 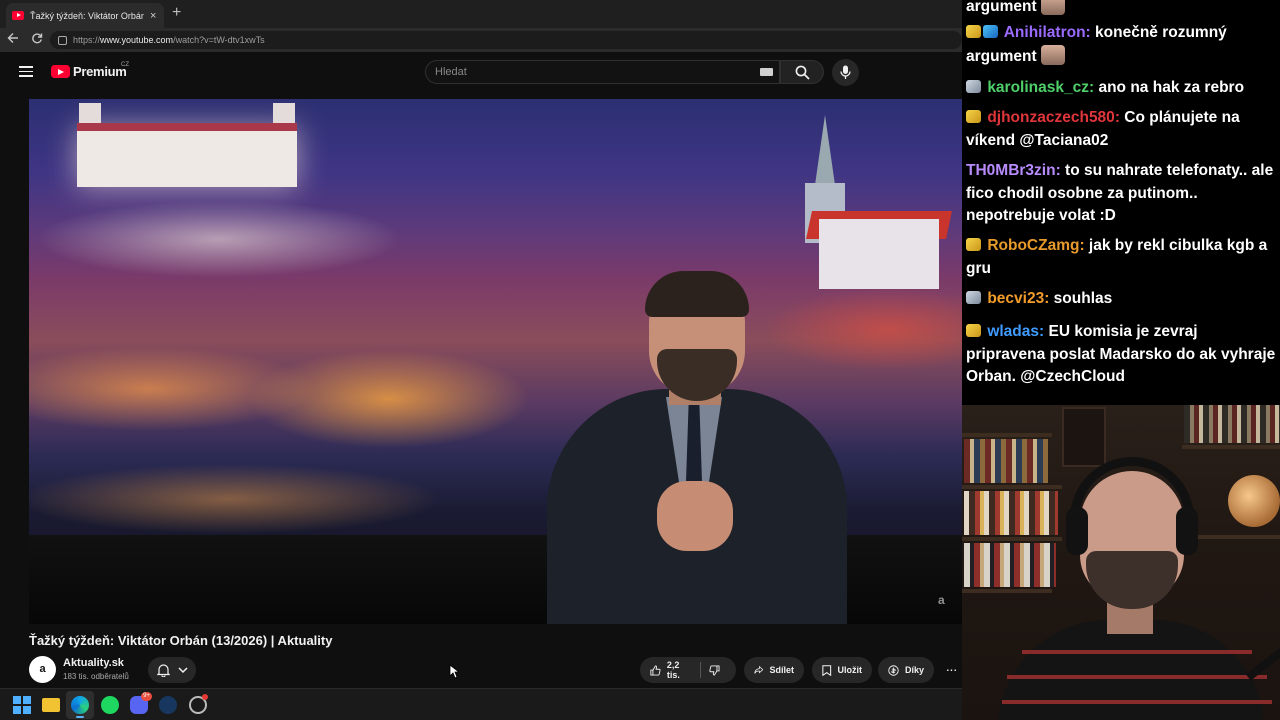 I want to click on presenter-hands, so click(x=695, y=516).